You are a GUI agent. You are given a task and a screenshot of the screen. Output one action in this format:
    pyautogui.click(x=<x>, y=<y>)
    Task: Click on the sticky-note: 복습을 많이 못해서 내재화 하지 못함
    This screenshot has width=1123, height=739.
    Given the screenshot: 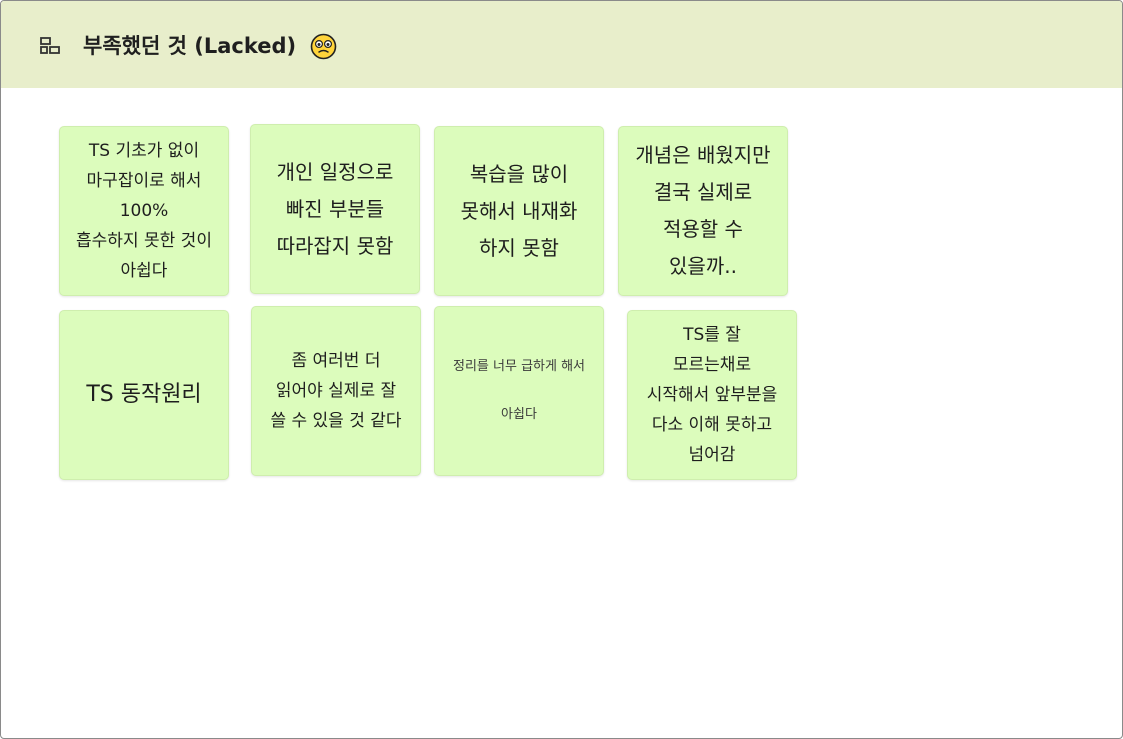 What is the action you would take?
    pyautogui.click(x=519, y=211)
    